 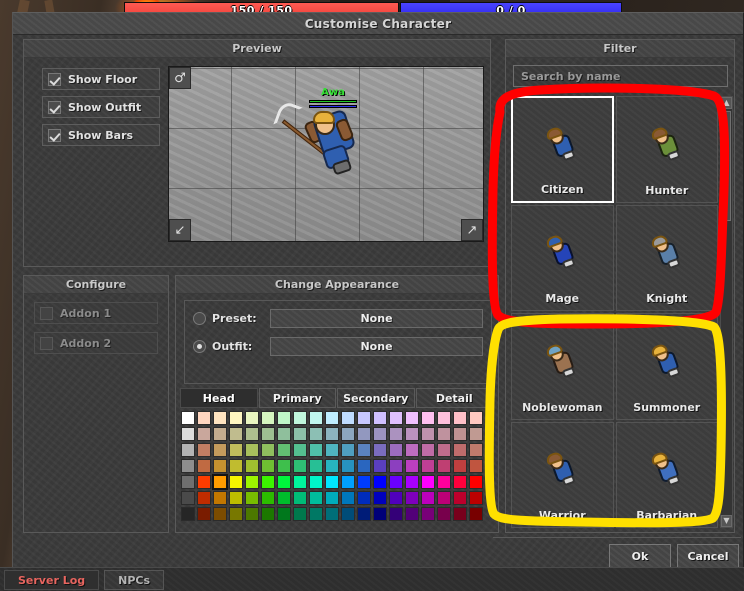 What do you see at coordinates (96, 343) in the screenshot?
I see `checkbox-addon-2: Addon 2` at bounding box center [96, 343].